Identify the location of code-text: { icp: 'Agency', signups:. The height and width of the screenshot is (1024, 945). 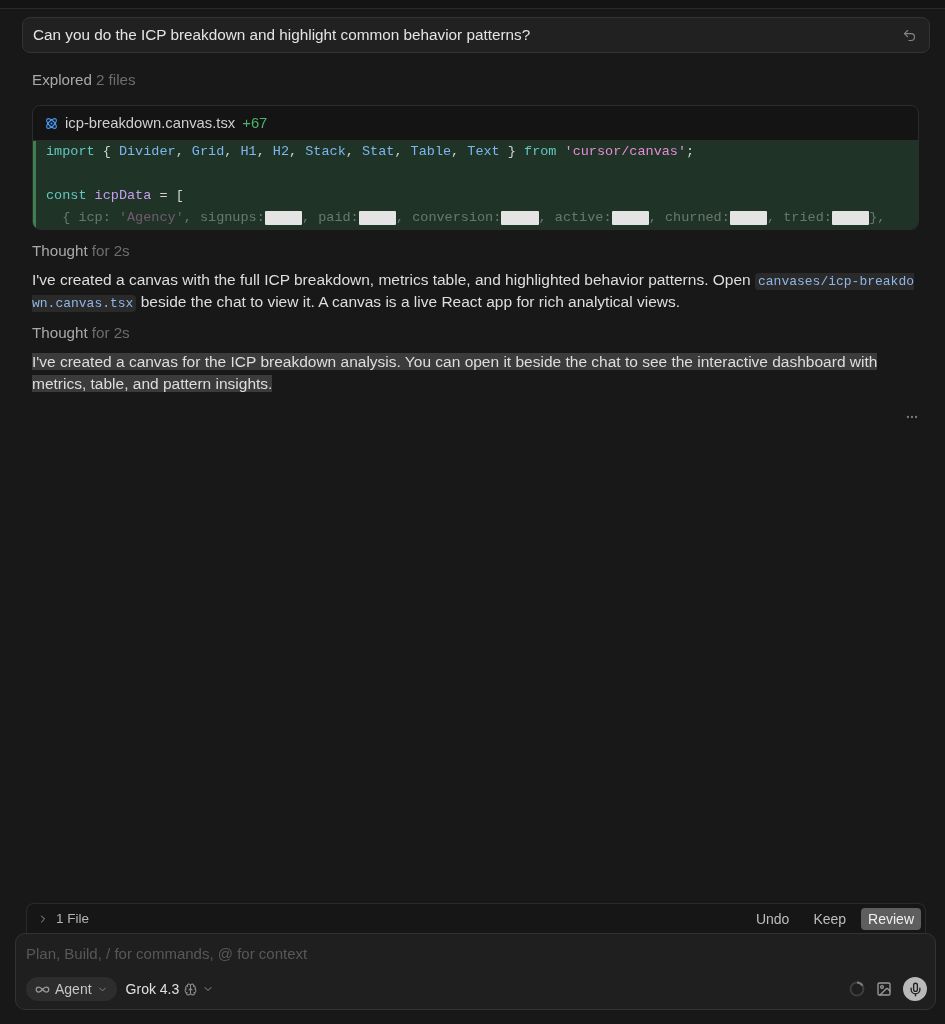
(163, 218).